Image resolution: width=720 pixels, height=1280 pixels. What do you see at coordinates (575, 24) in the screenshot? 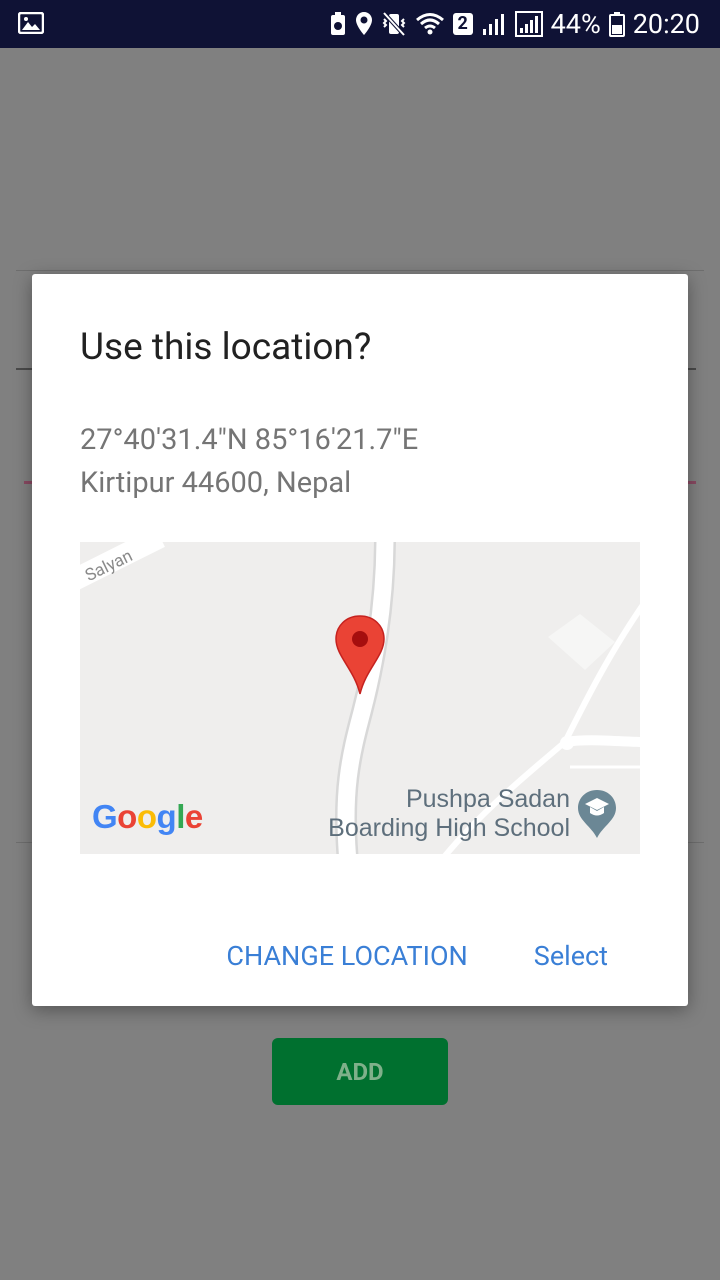
I see `battery-percent: 44%` at bounding box center [575, 24].